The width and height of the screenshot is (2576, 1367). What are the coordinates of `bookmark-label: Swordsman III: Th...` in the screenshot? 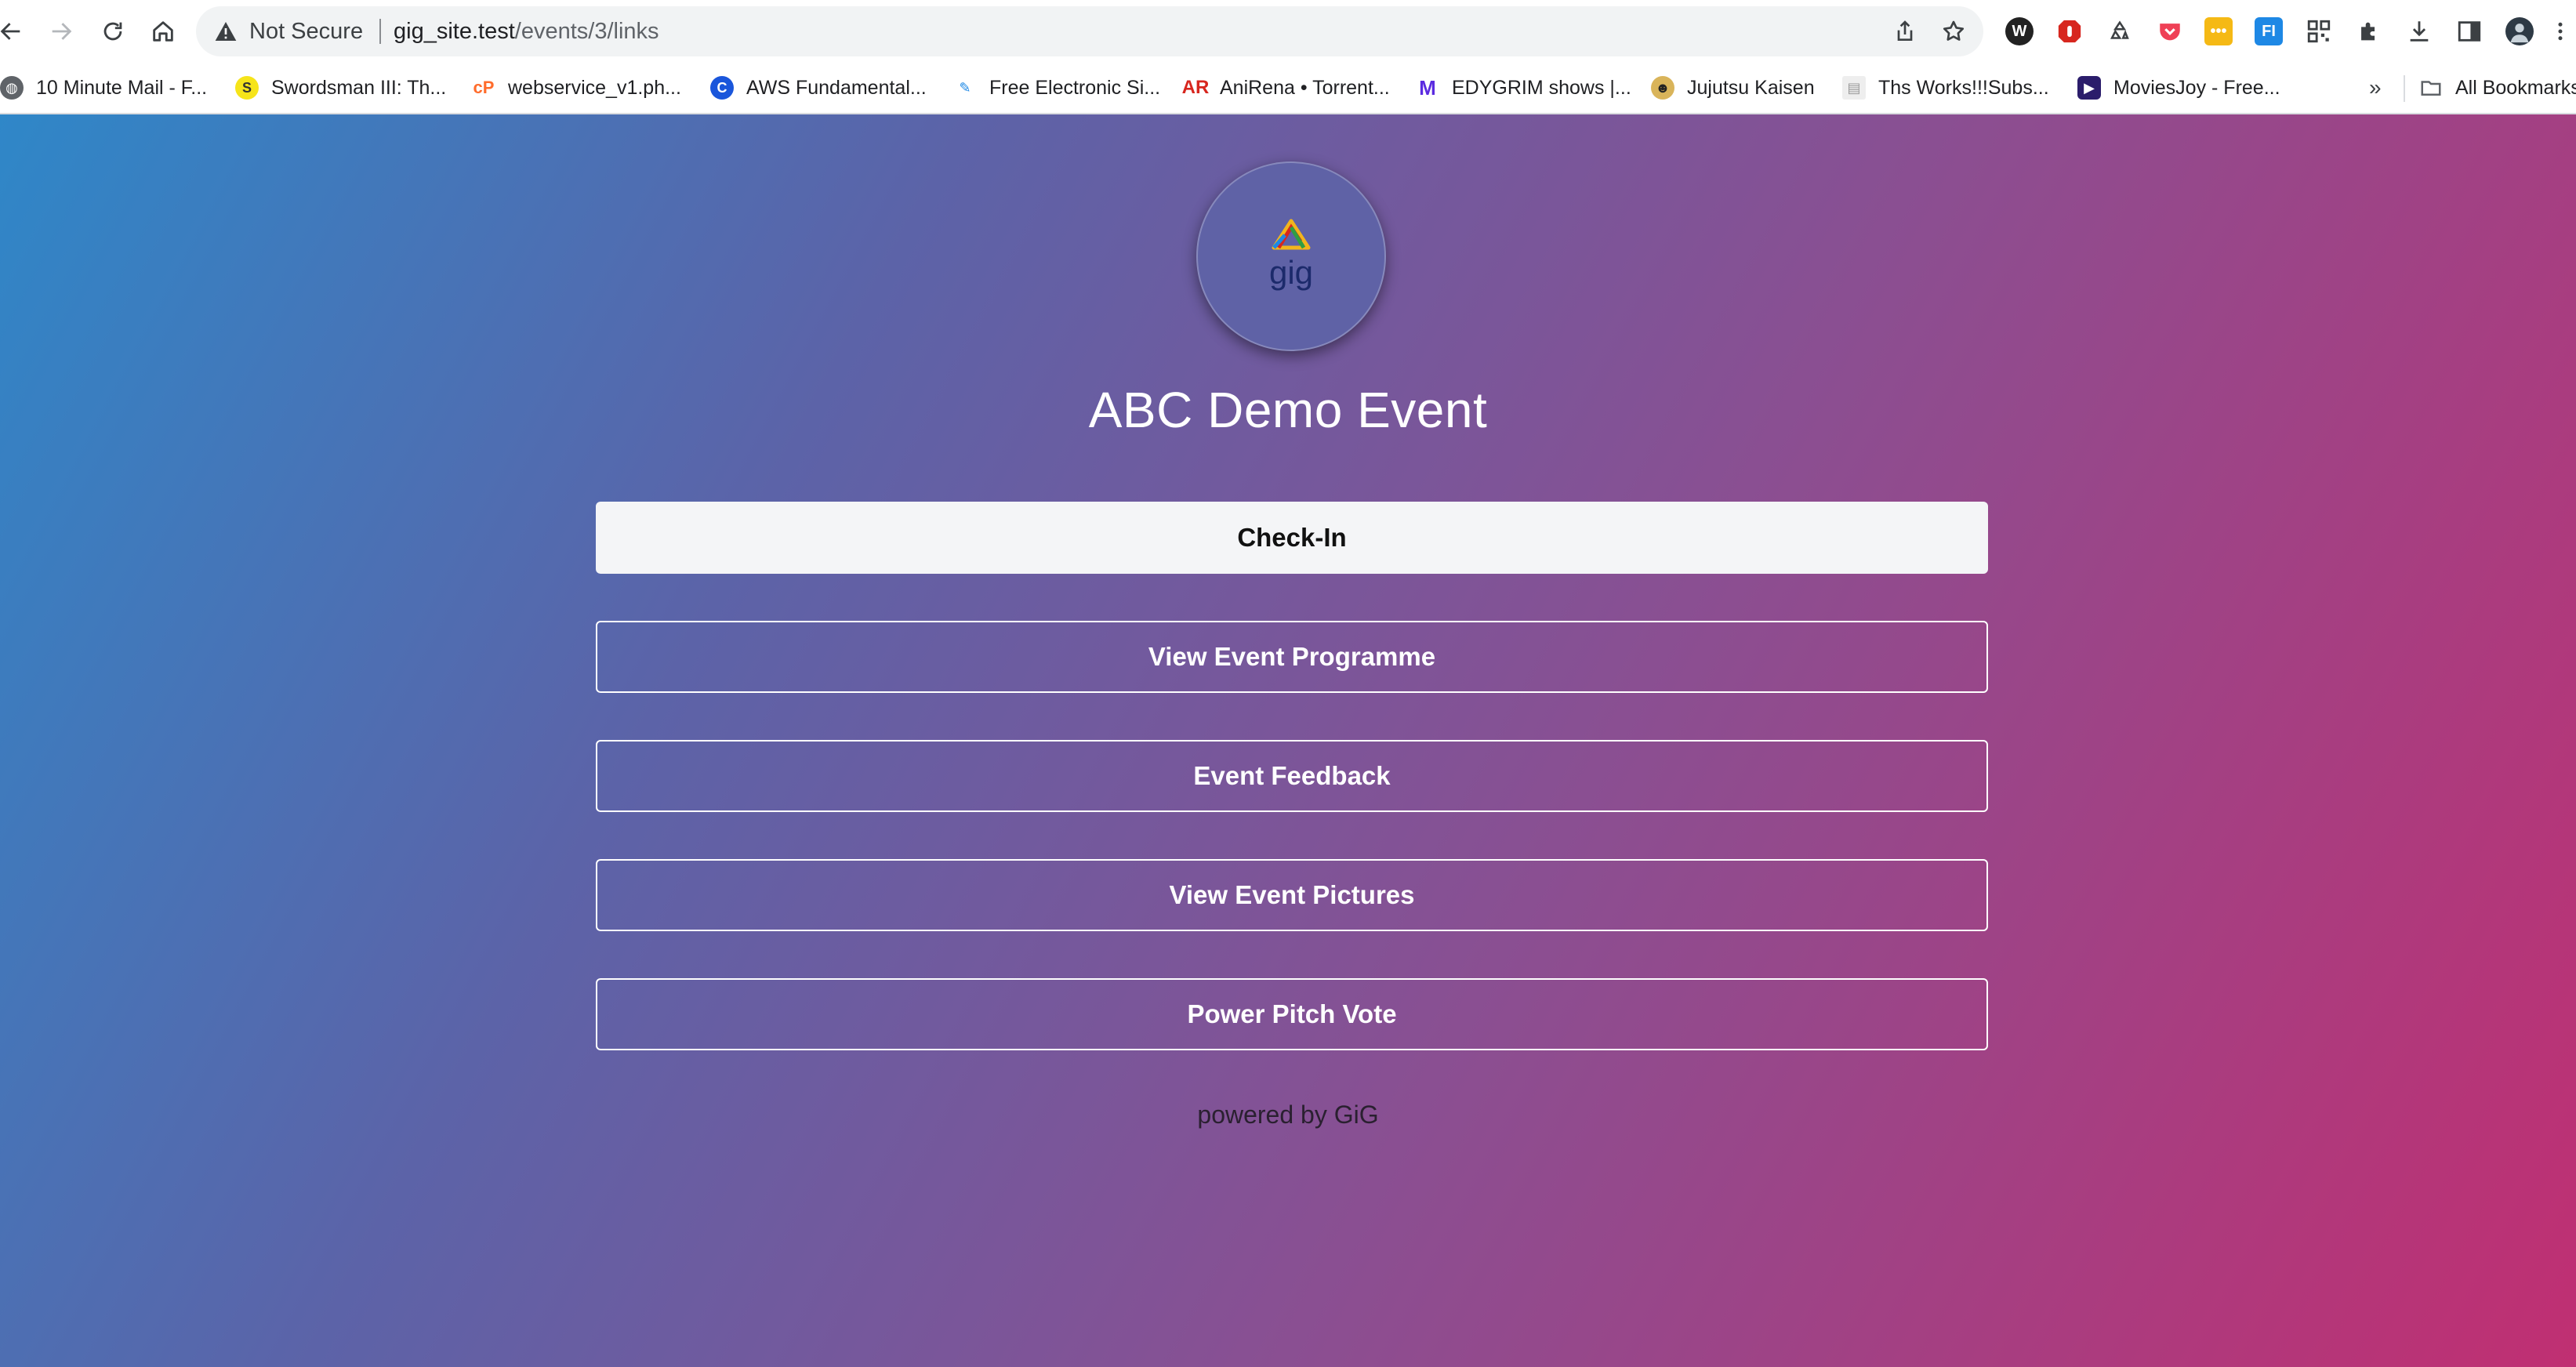 It's located at (359, 87).